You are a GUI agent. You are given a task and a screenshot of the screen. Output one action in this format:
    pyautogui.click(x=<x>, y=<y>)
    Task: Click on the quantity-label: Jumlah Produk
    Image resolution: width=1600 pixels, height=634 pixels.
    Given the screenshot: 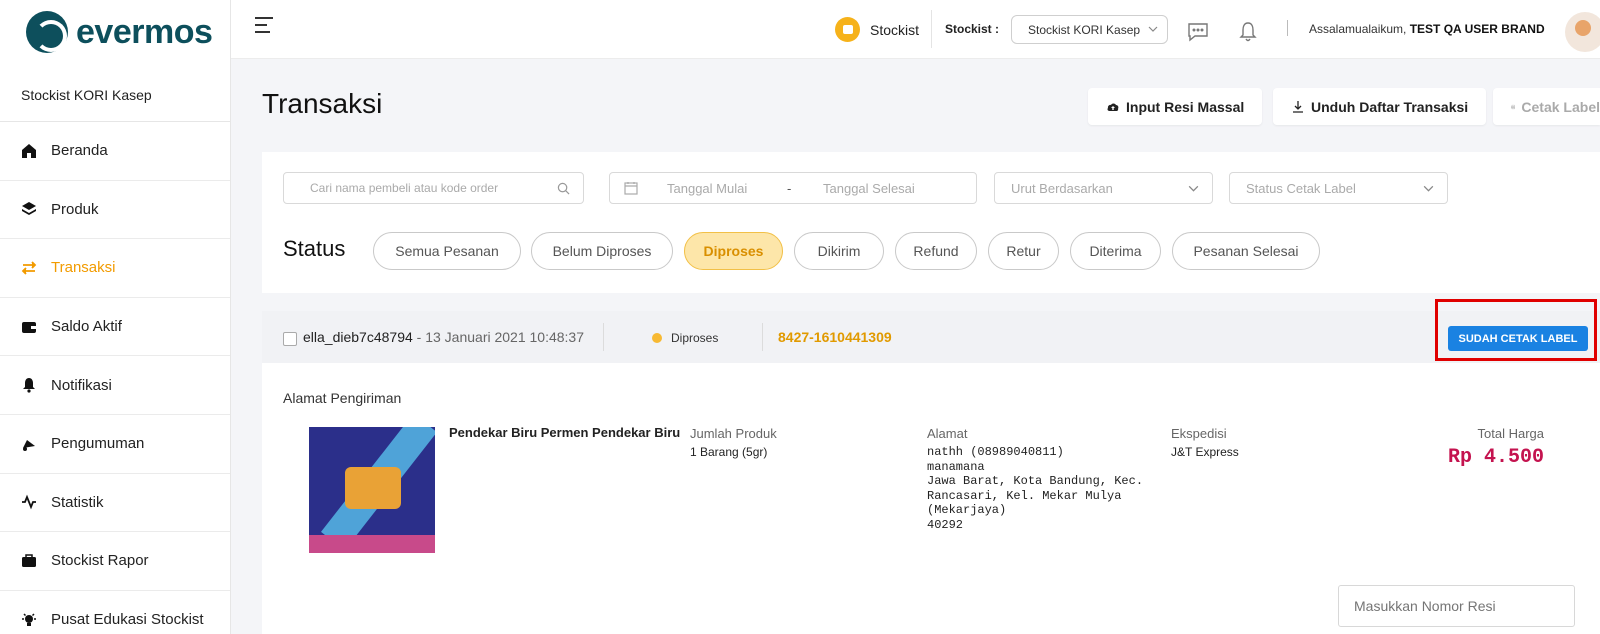 What is the action you would take?
    pyautogui.click(x=733, y=433)
    